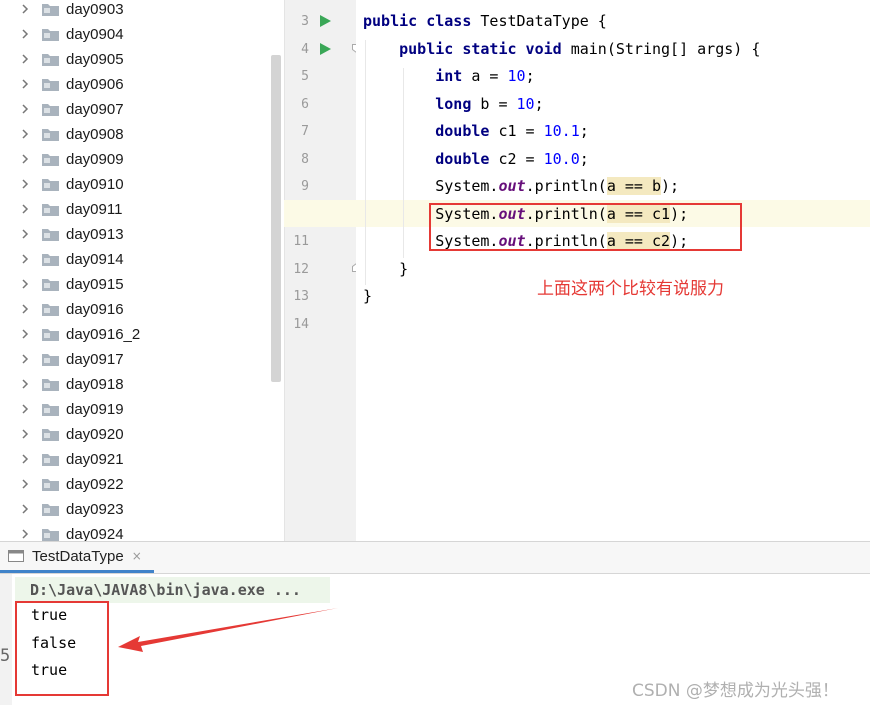 The height and width of the screenshot is (705, 870). I want to click on line-number: 5, so click(305, 76).